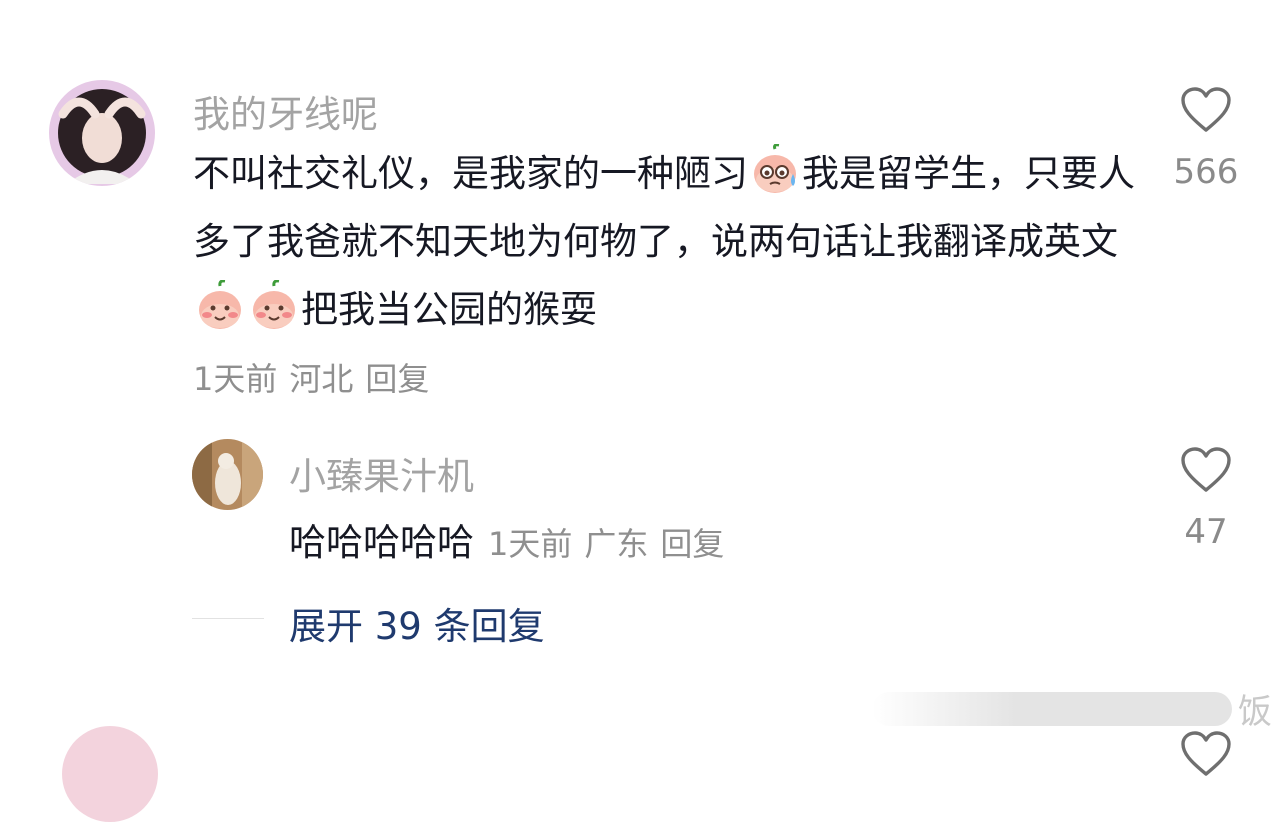  I want to click on next-commenter-avatar, so click(110, 774).